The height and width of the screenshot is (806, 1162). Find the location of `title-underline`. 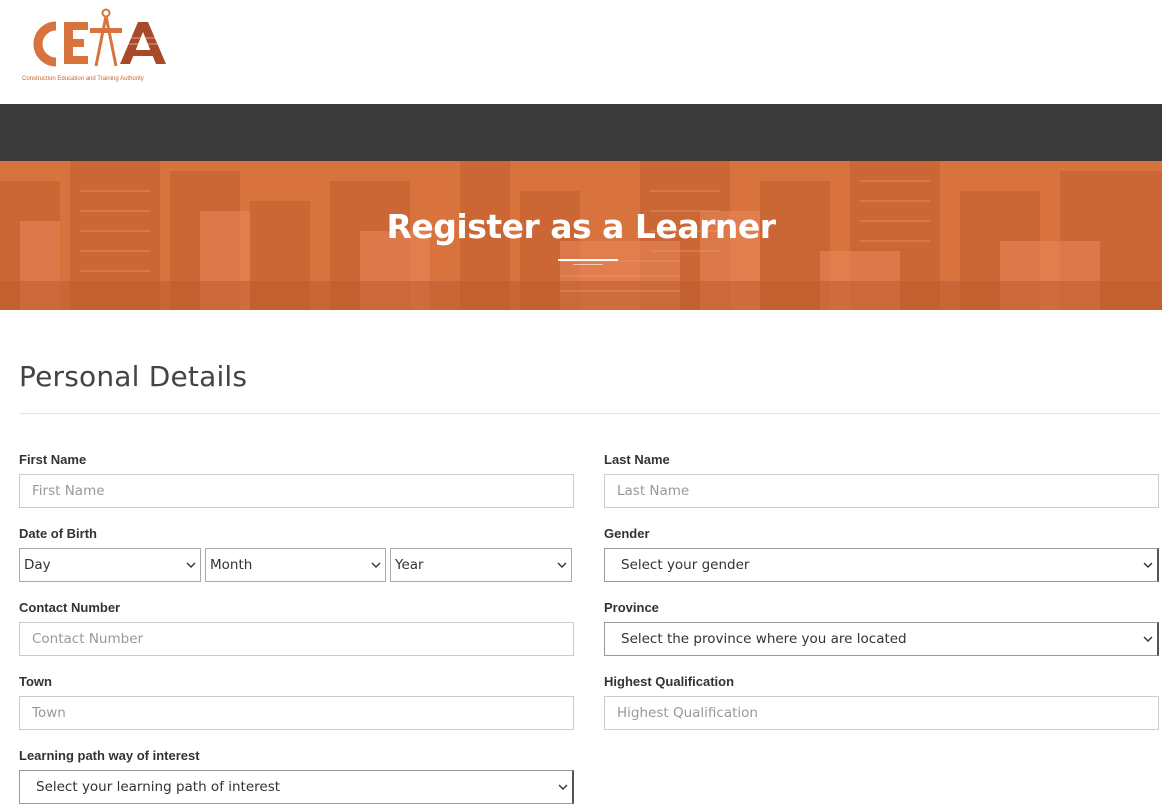

title-underline is located at coordinates (588, 260).